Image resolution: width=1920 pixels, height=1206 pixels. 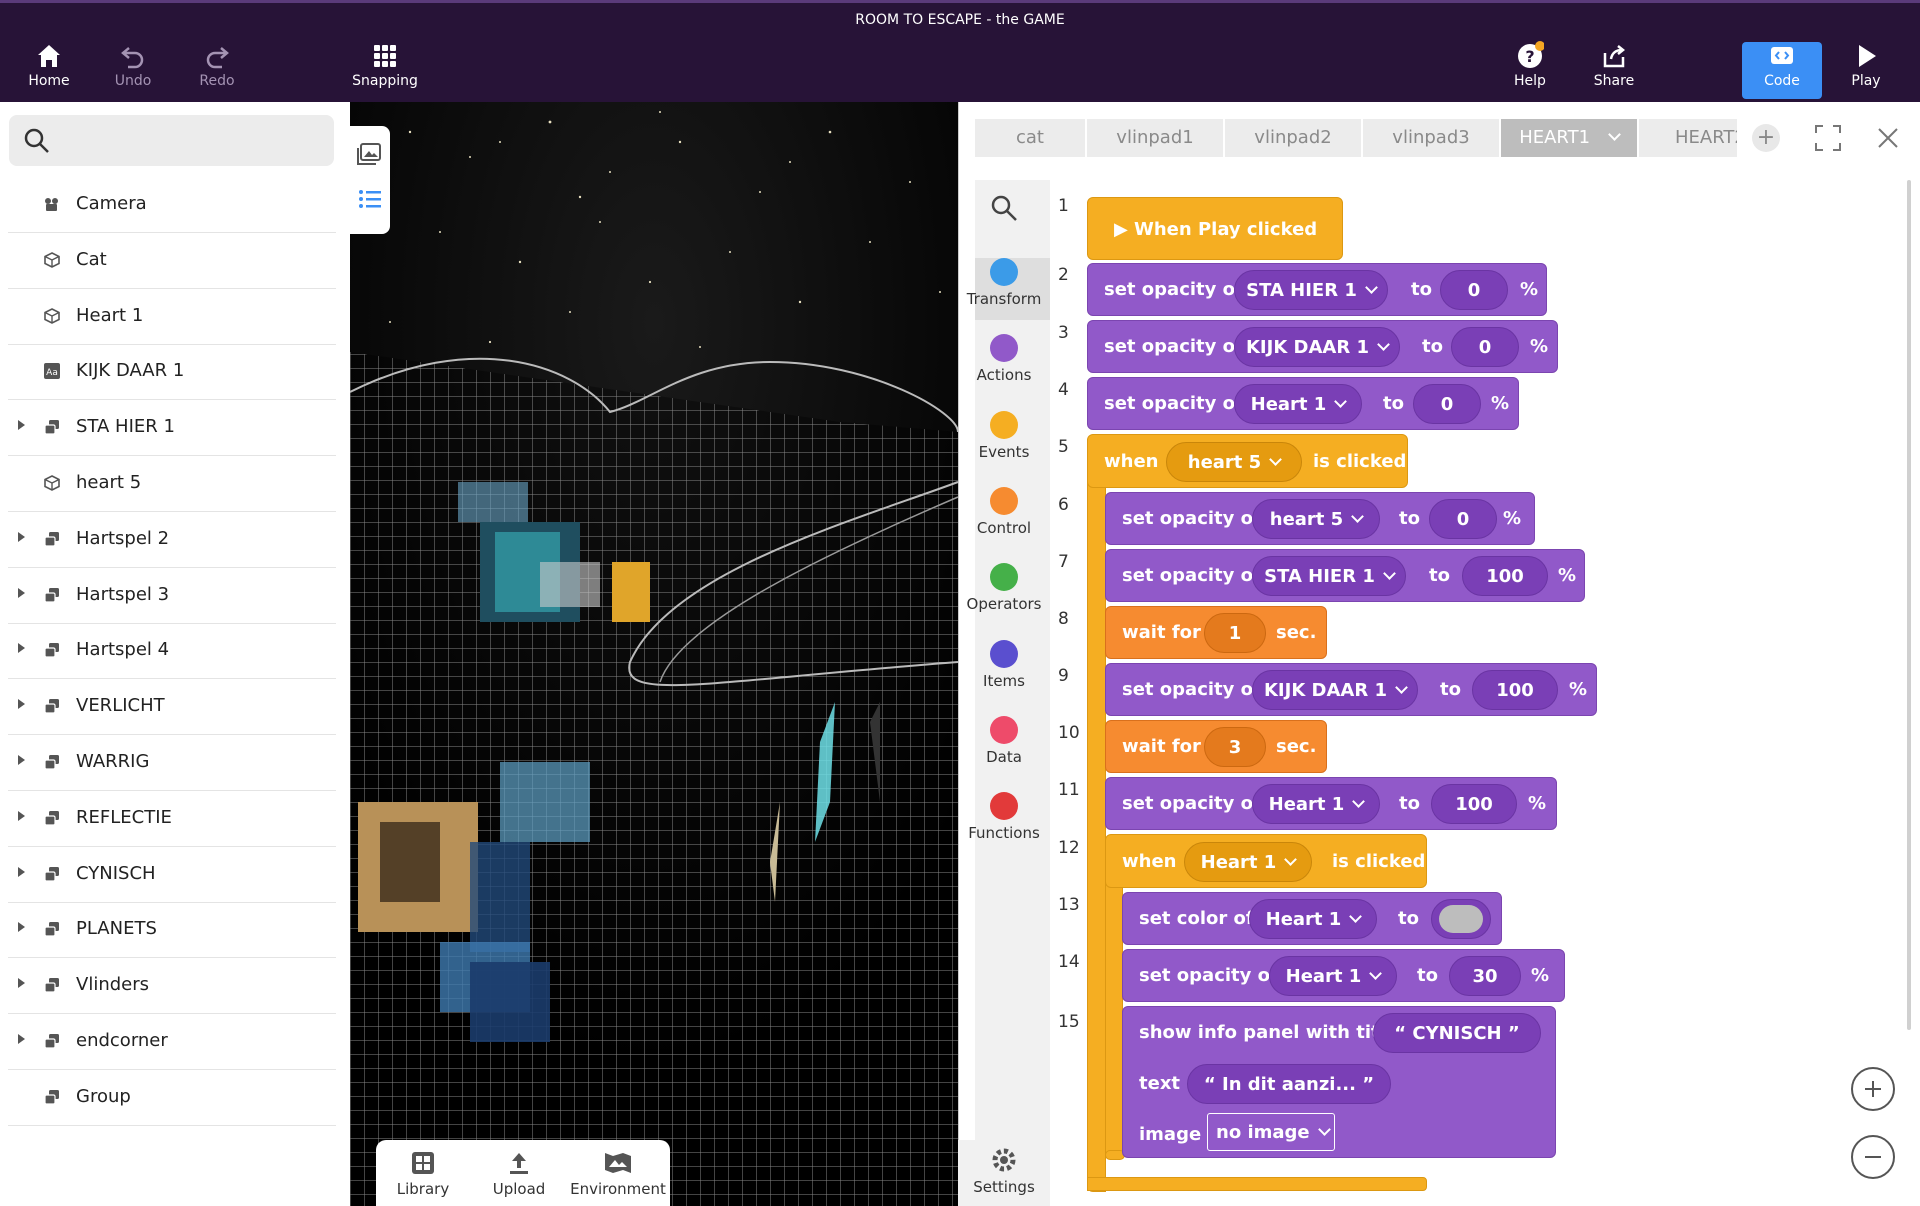 What do you see at coordinates (217, 65) in the screenshot?
I see `redo-button: Redo` at bounding box center [217, 65].